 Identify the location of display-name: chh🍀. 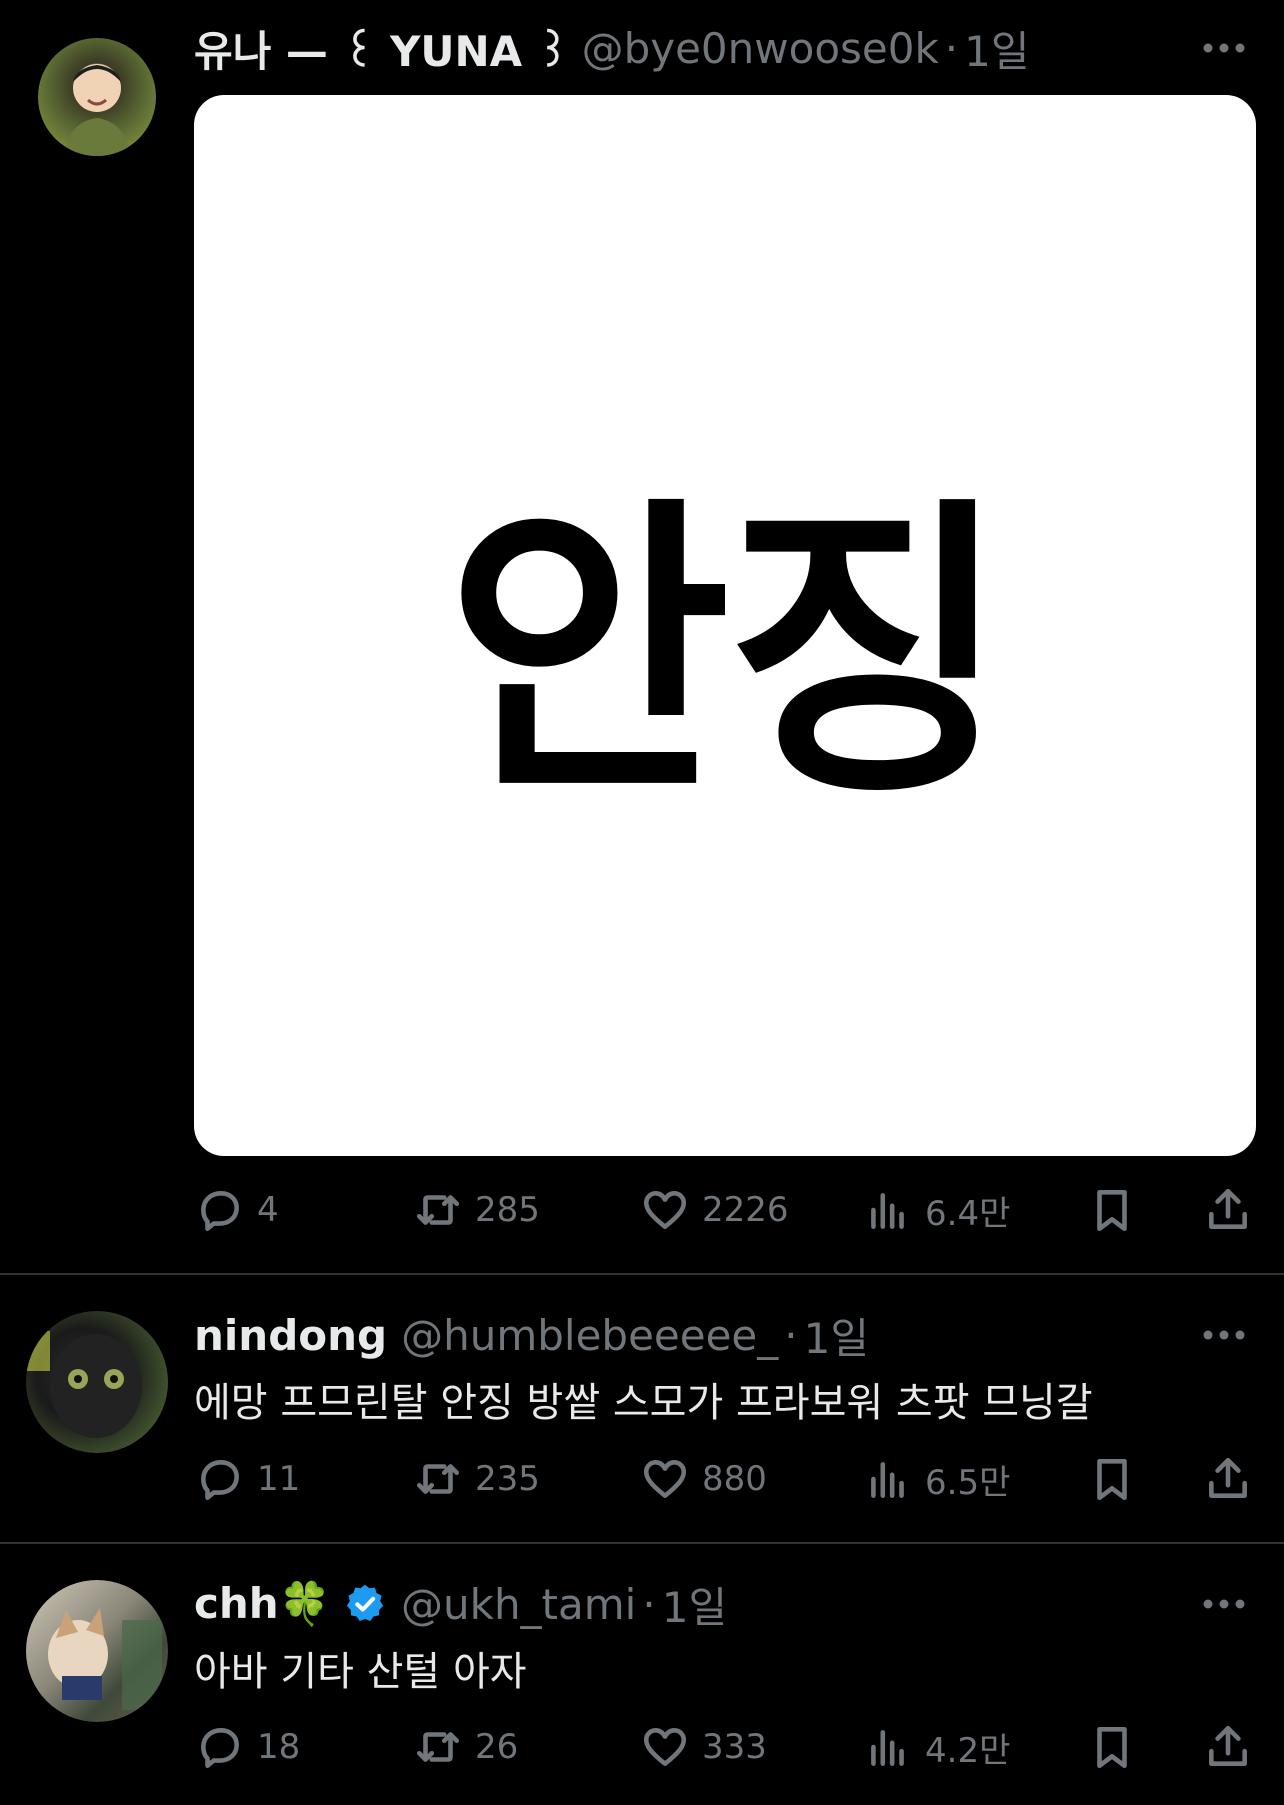
(262, 1604).